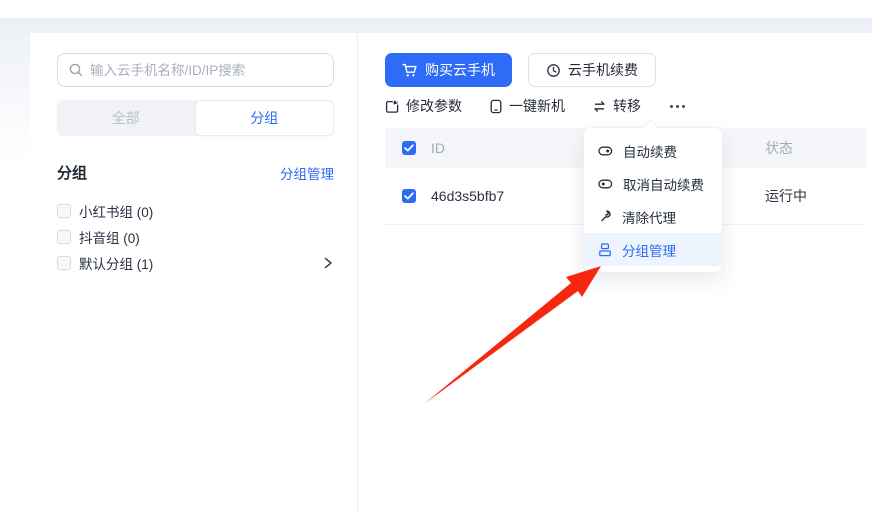 The width and height of the screenshot is (872, 515). I want to click on toggle-on-icon, so click(605, 151).